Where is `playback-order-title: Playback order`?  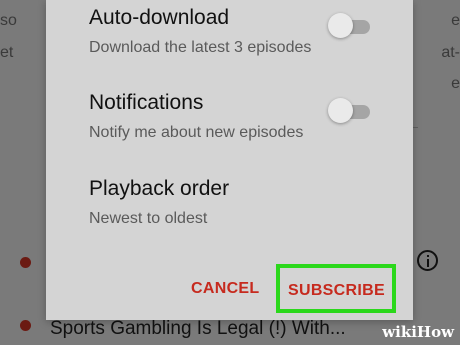
playback-order-title: Playback order is located at coordinates (159, 188).